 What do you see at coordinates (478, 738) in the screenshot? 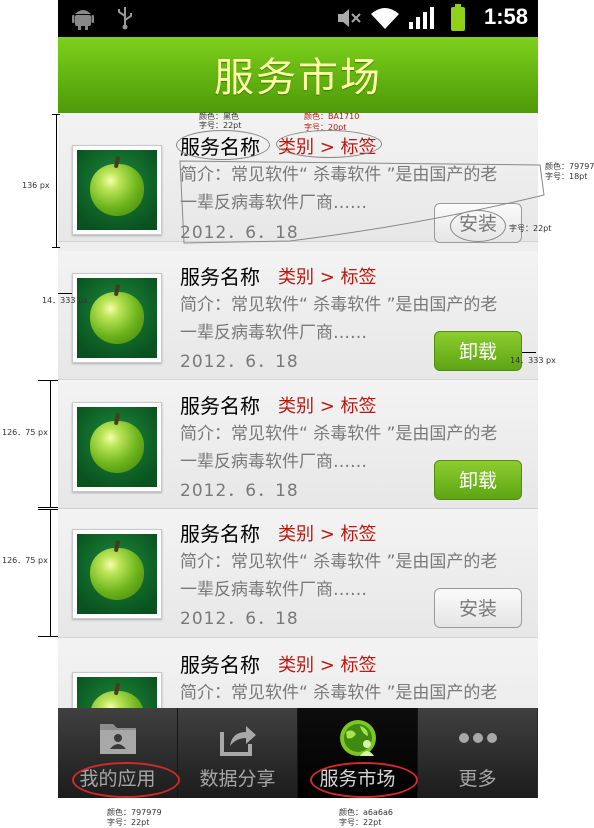
I see `more-dots-icon` at bounding box center [478, 738].